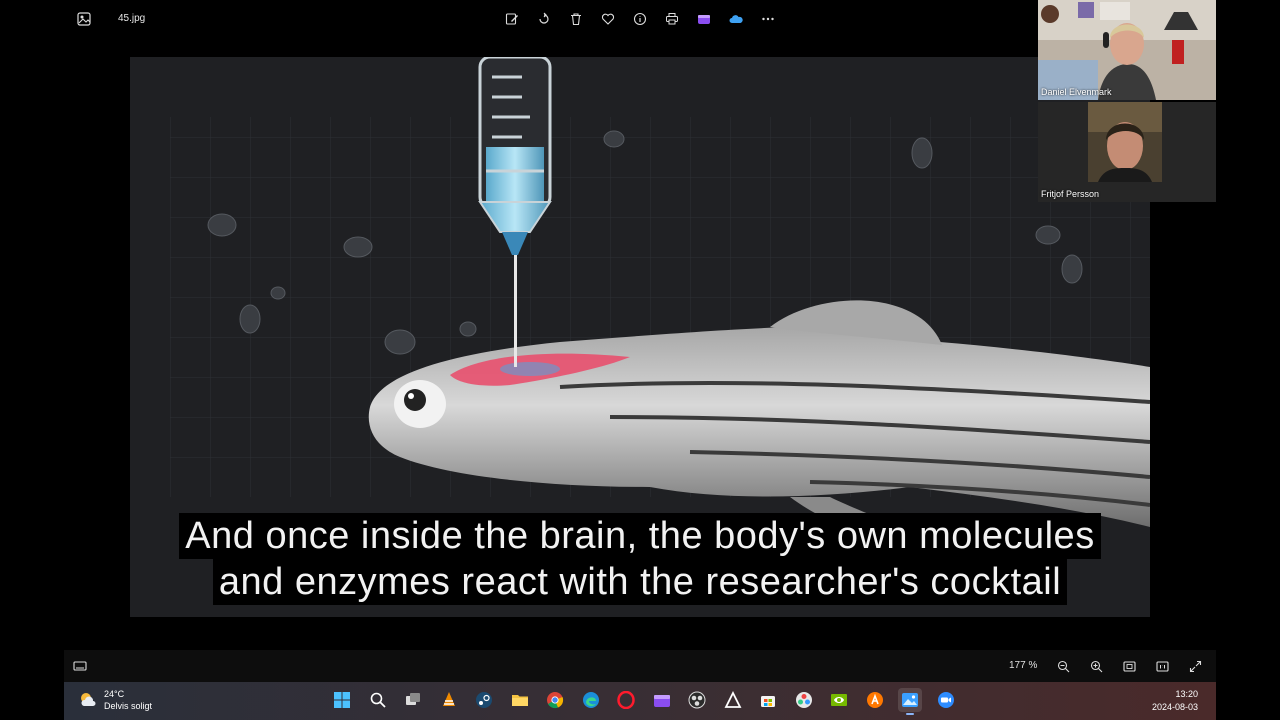  What do you see at coordinates (875, 700) in the screenshot?
I see `avast-icon` at bounding box center [875, 700].